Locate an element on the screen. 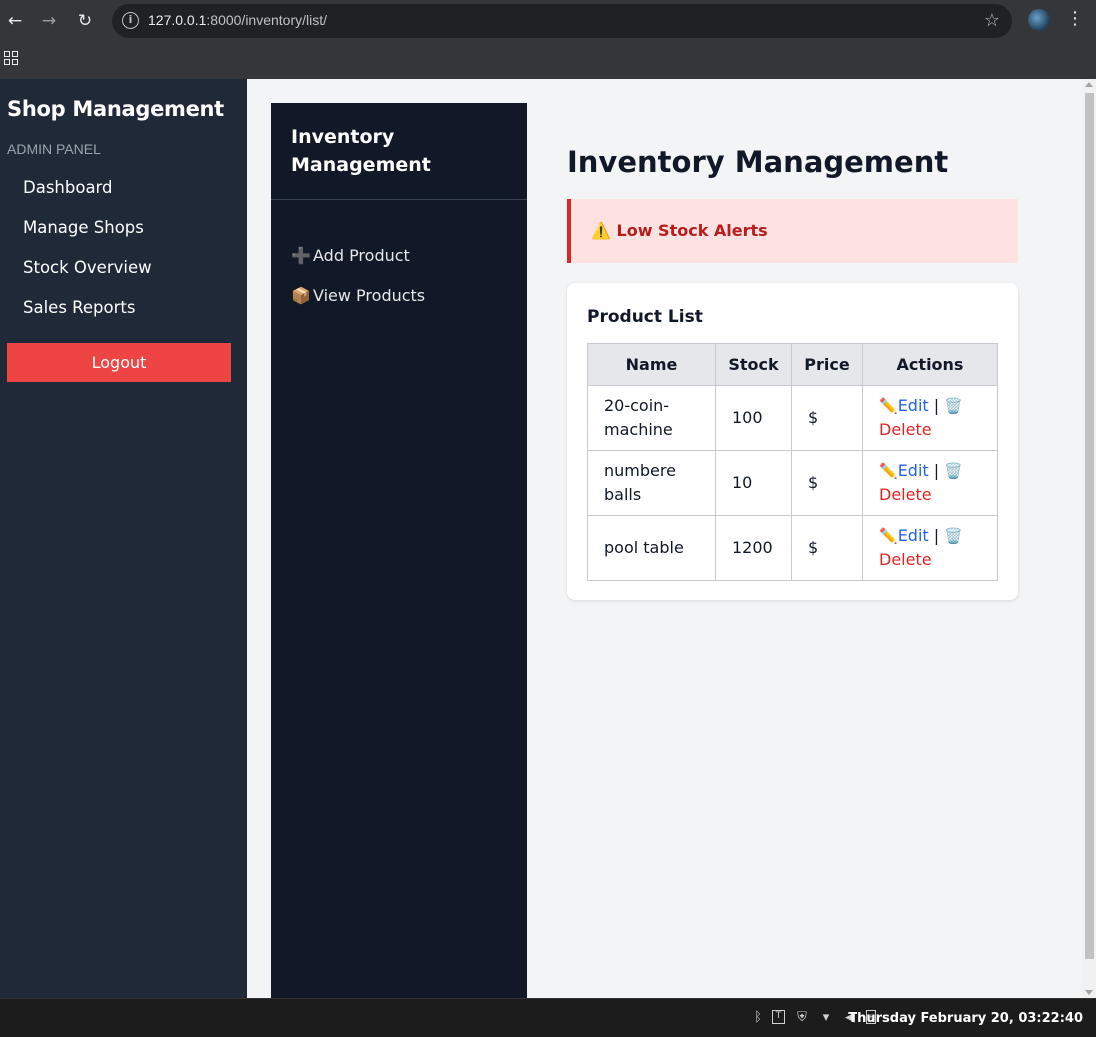  add-product-label: Add Product is located at coordinates (361, 255).